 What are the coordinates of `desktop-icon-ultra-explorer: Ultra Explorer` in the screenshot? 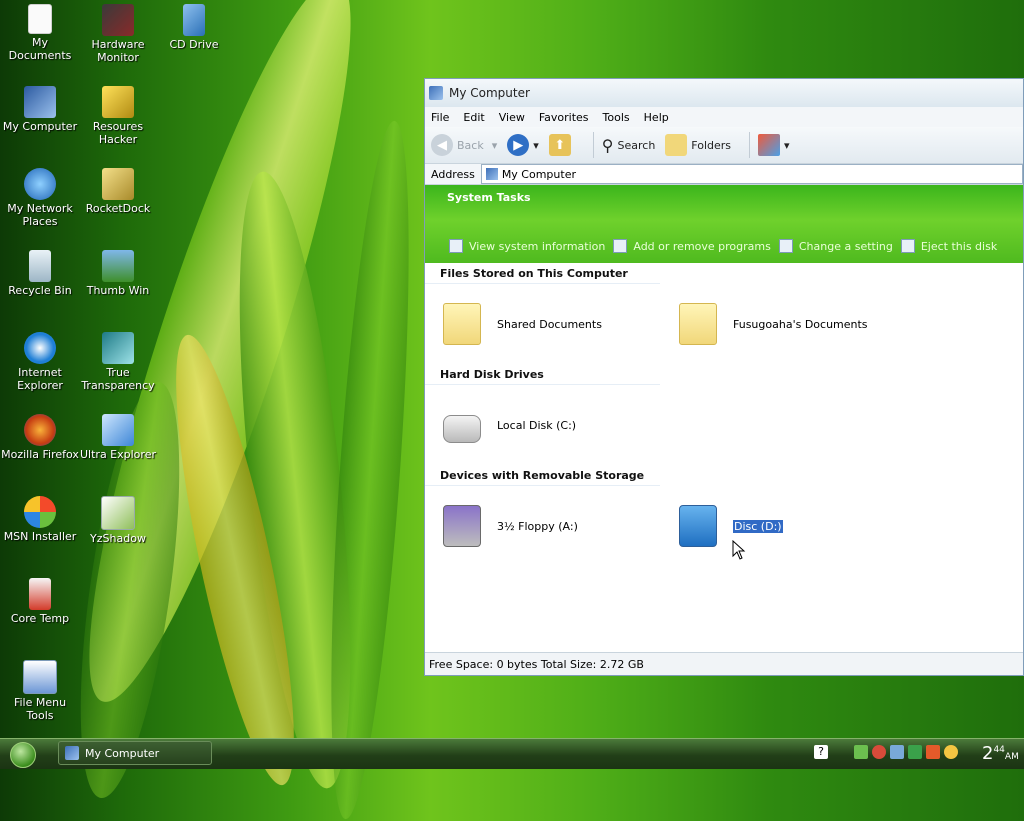 It's located at (118, 437).